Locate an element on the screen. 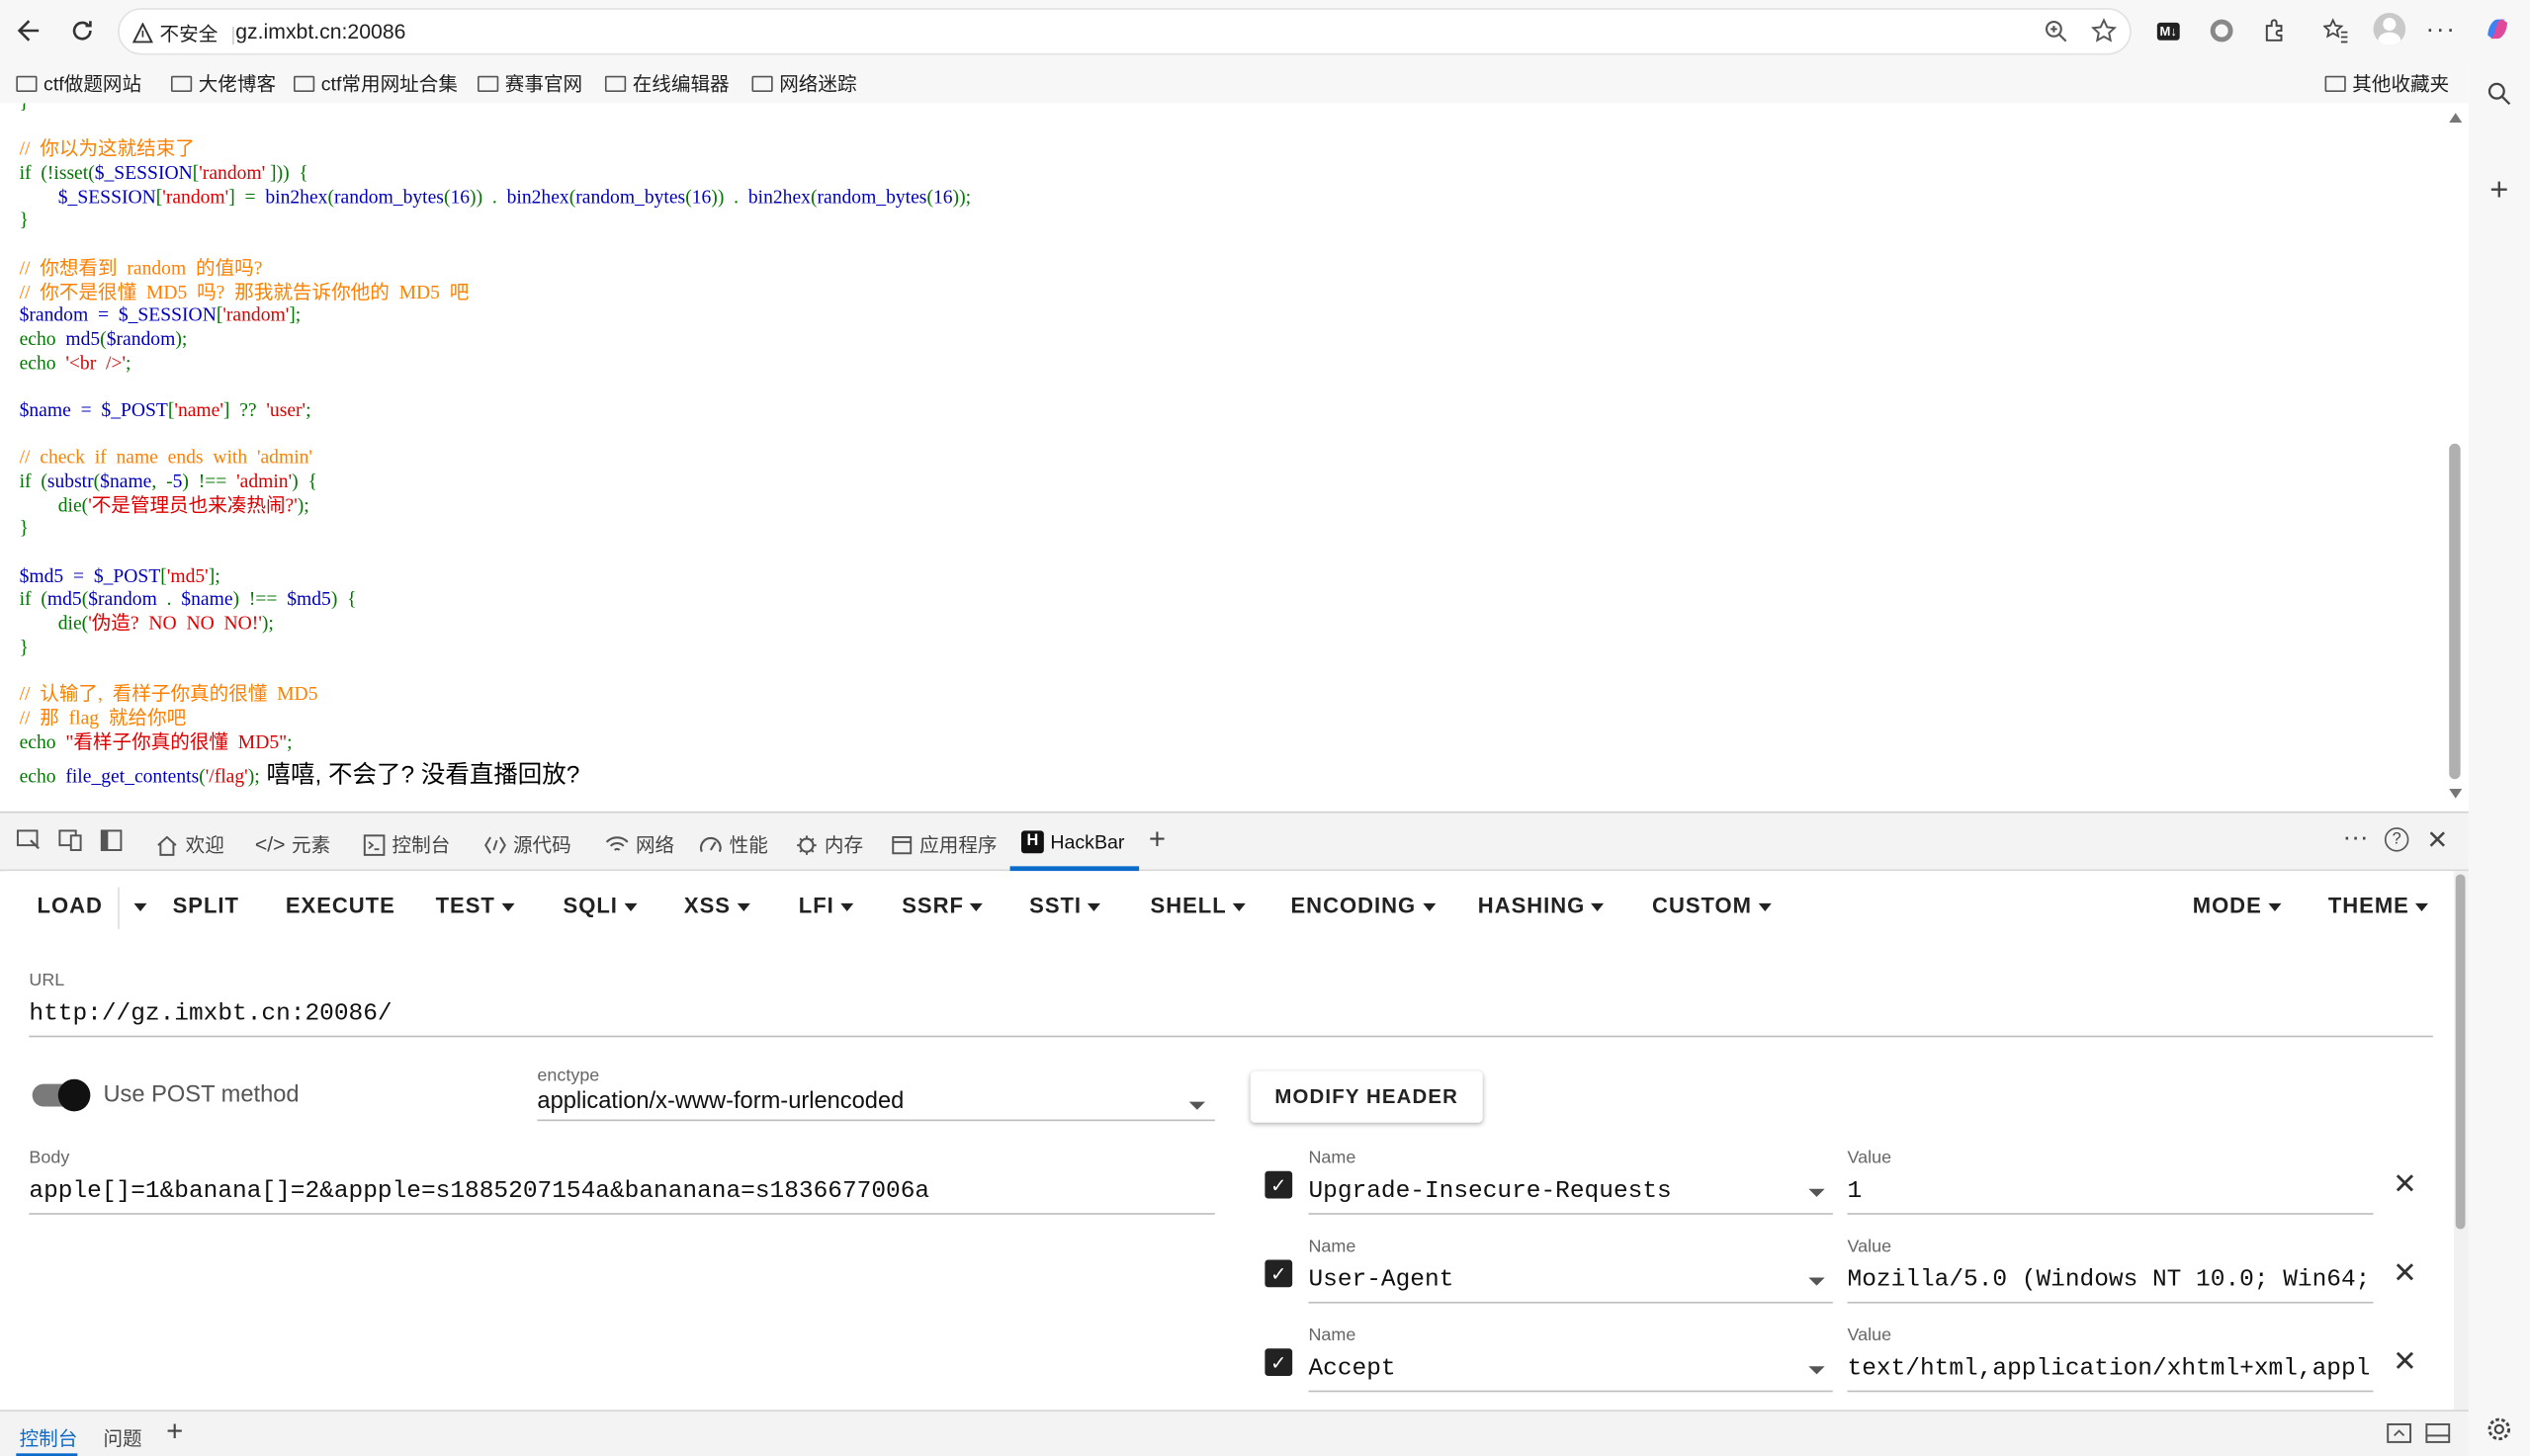 The width and height of the screenshot is (2530, 1456). tab-hackbar: H HackBar is located at coordinates (1072, 842).